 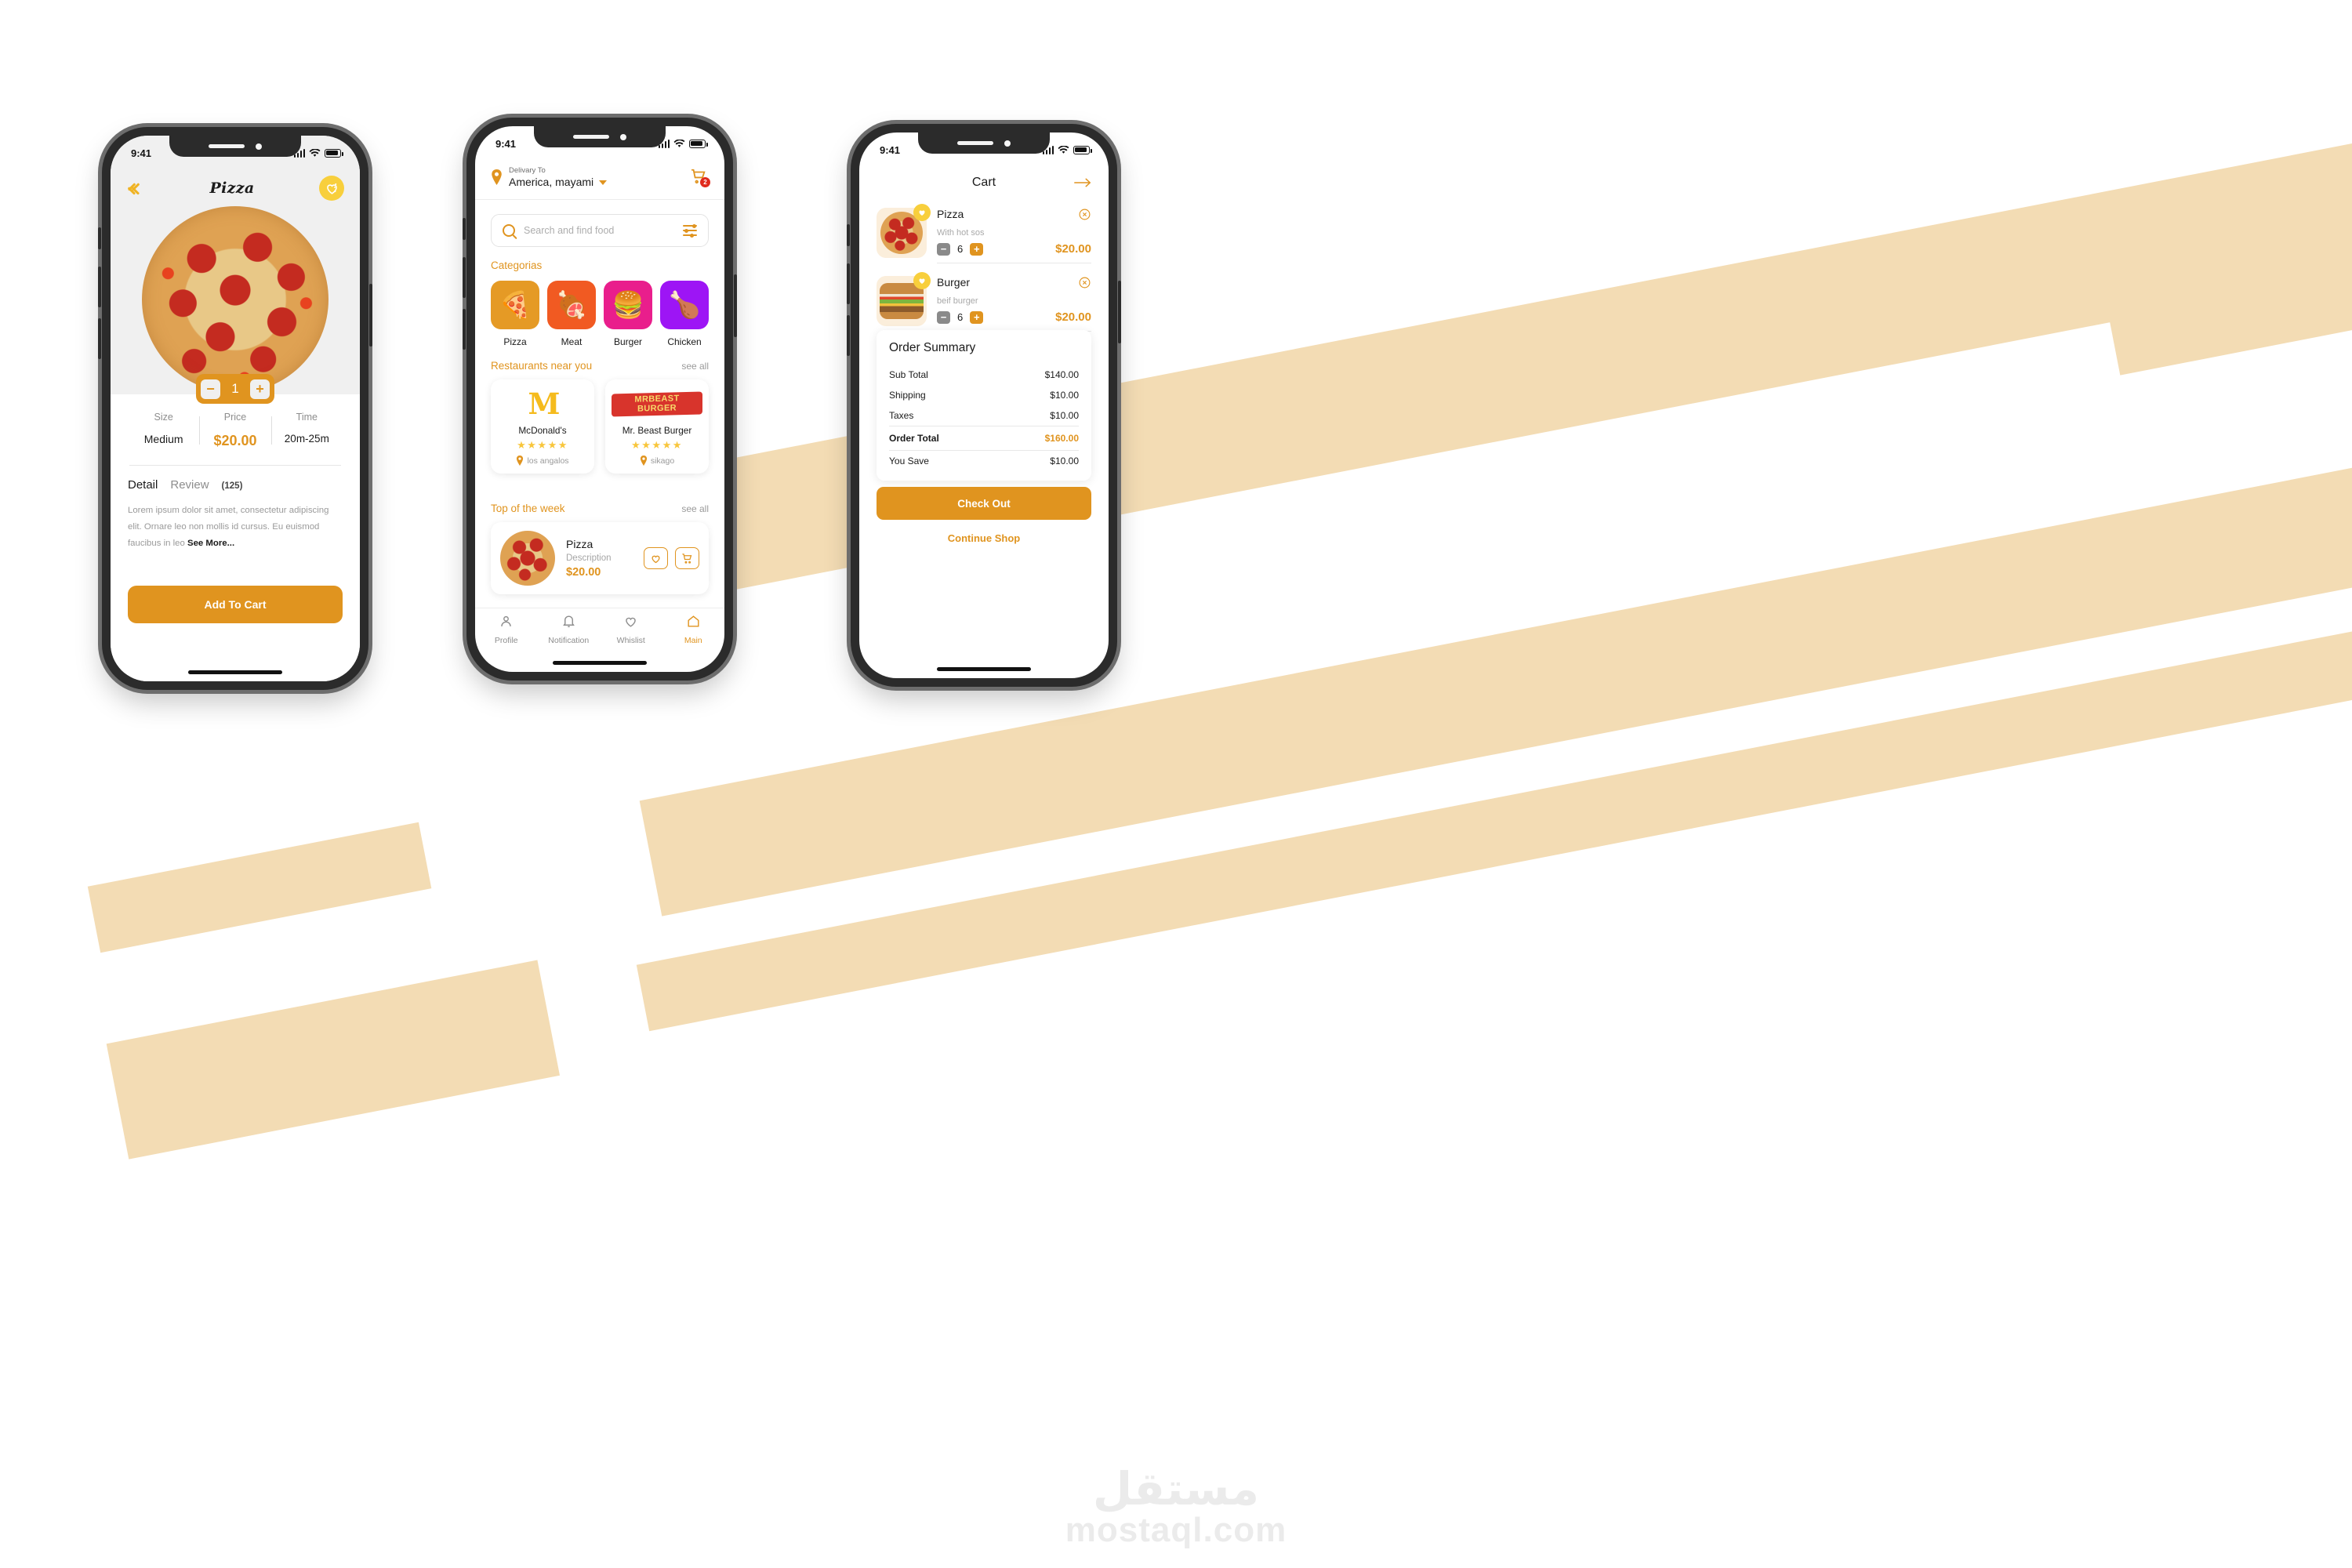 I want to click on heart-favorite-icon, so click(x=331, y=188).